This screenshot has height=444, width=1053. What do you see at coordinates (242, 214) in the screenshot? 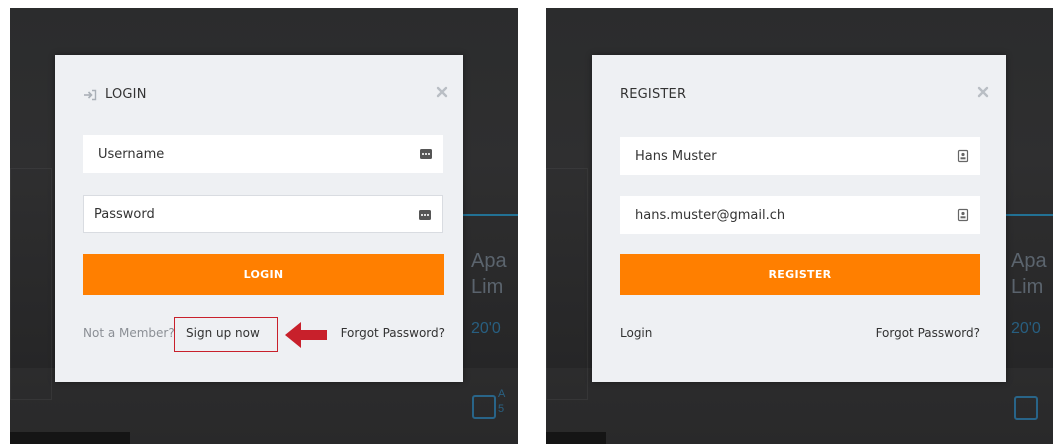
I see `password-input` at bounding box center [242, 214].